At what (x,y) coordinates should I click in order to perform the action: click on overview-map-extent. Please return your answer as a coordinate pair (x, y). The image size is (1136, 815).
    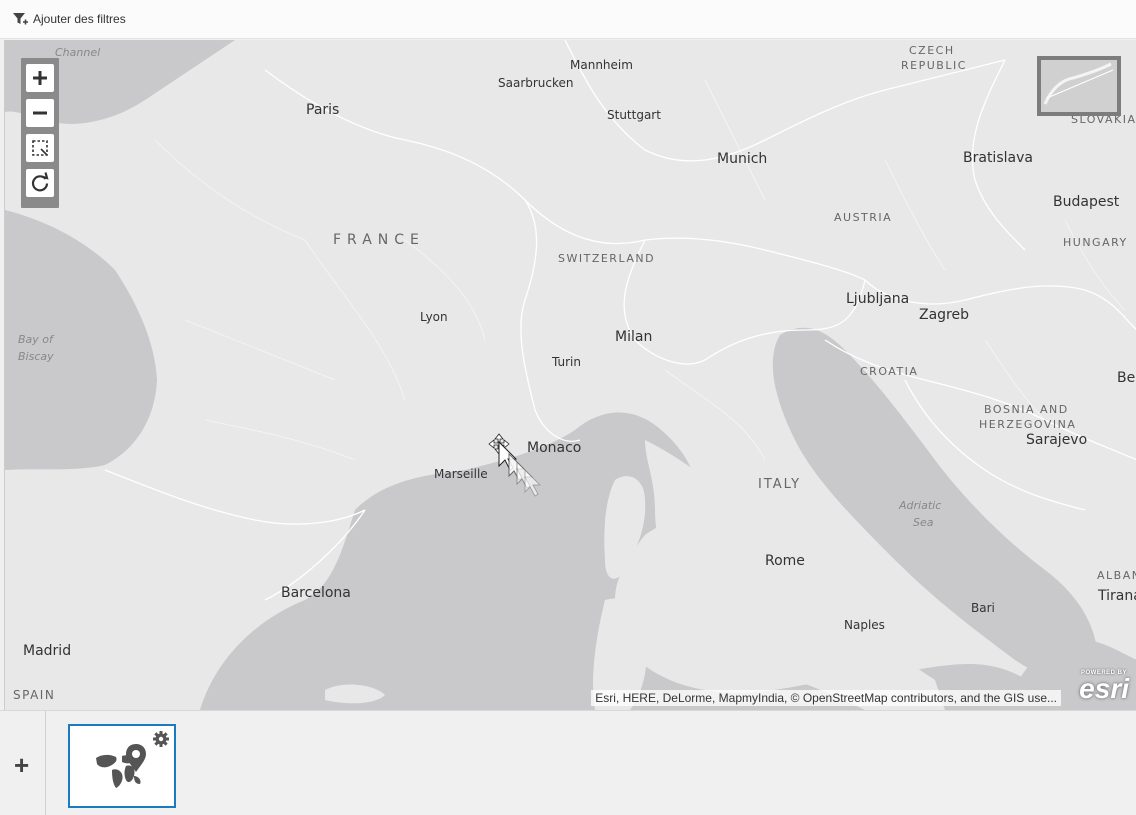
    Looking at the image, I should click on (1079, 86).